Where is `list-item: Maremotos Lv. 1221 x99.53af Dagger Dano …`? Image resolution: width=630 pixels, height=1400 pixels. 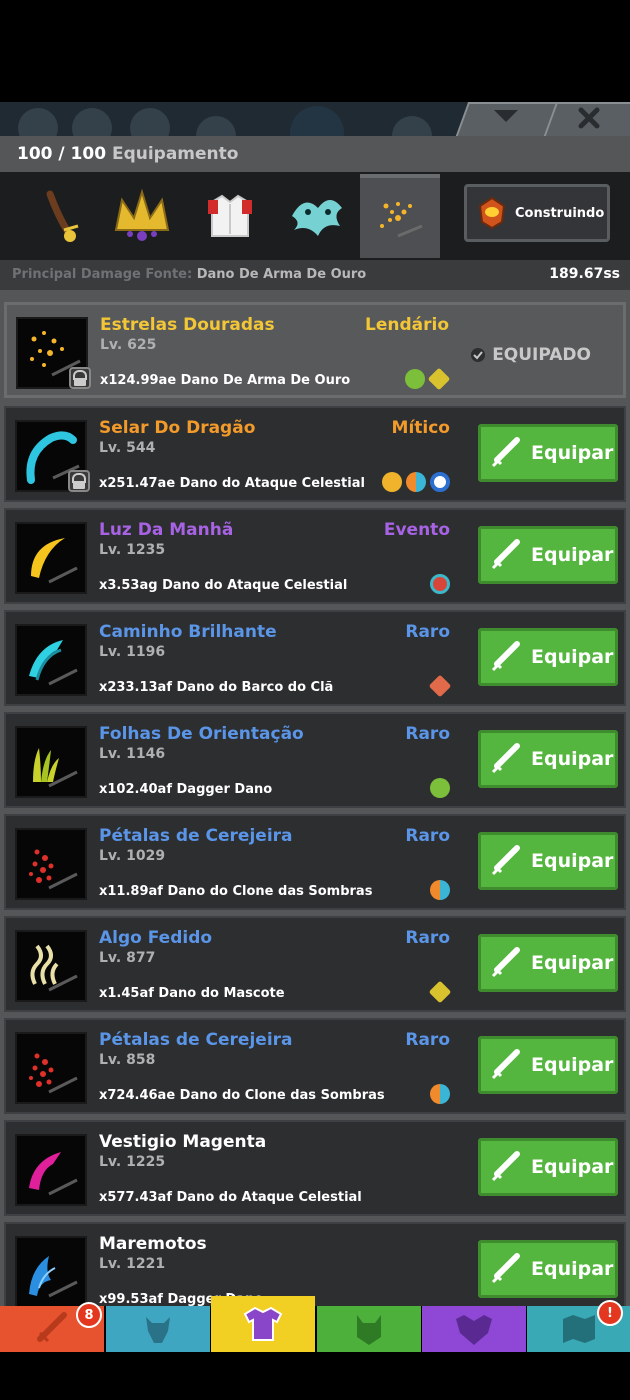 list-item: Maremotos Lv. 1221 x99.53af Dagger Dano … is located at coordinates (315, 1264).